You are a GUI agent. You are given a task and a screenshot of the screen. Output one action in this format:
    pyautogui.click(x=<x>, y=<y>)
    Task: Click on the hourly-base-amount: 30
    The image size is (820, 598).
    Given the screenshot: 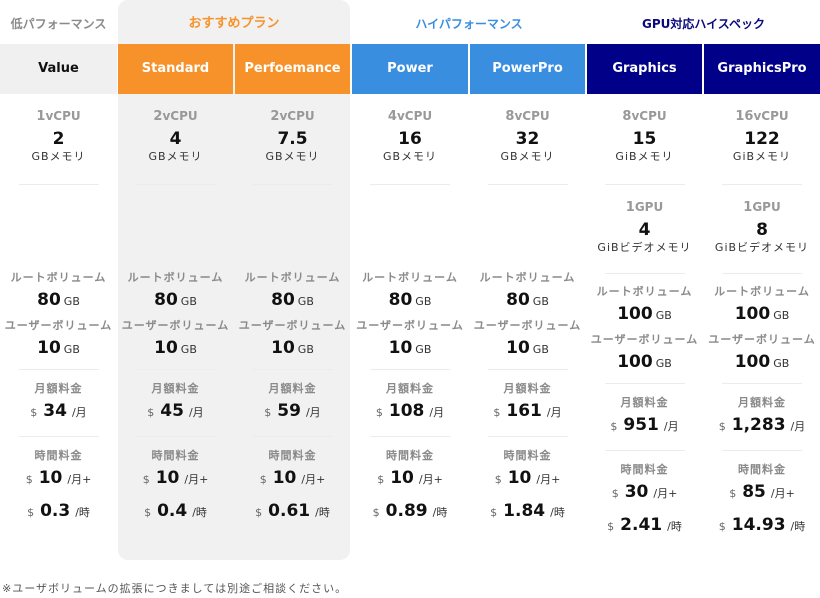 What is the action you would take?
    pyautogui.click(x=636, y=492)
    